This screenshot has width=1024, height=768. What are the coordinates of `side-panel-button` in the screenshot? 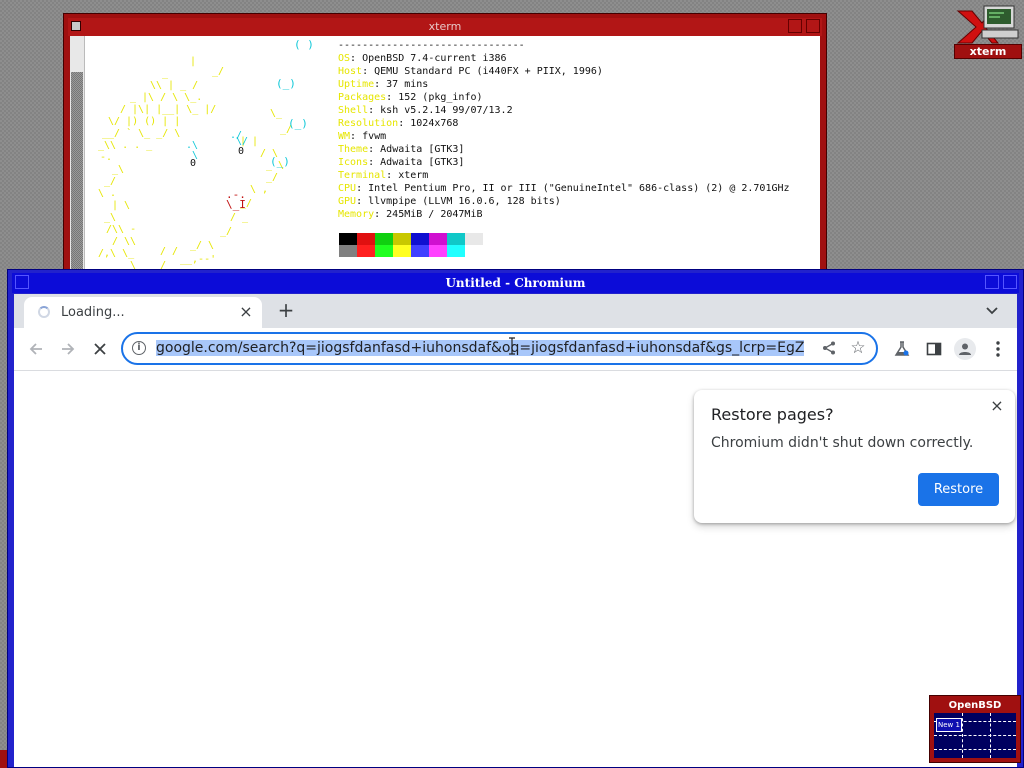 It's located at (934, 349).